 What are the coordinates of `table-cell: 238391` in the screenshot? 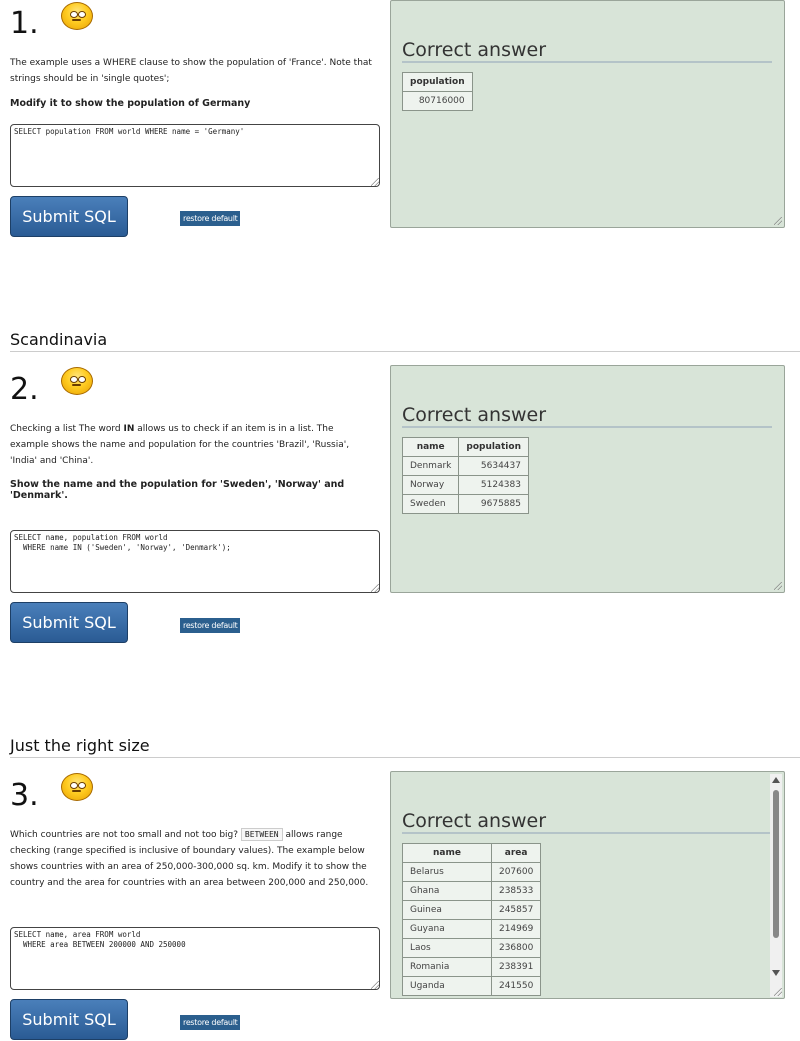 It's located at (516, 967).